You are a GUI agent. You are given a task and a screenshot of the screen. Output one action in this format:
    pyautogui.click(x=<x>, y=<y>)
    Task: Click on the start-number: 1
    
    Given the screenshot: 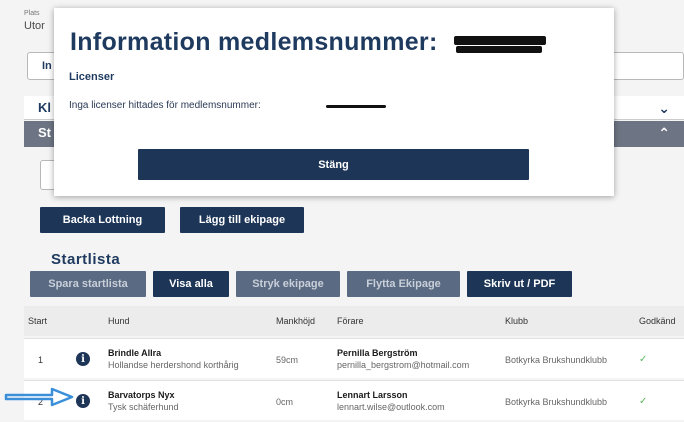 What is the action you would take?
    pyautogui.click(x=41, y=360)
    